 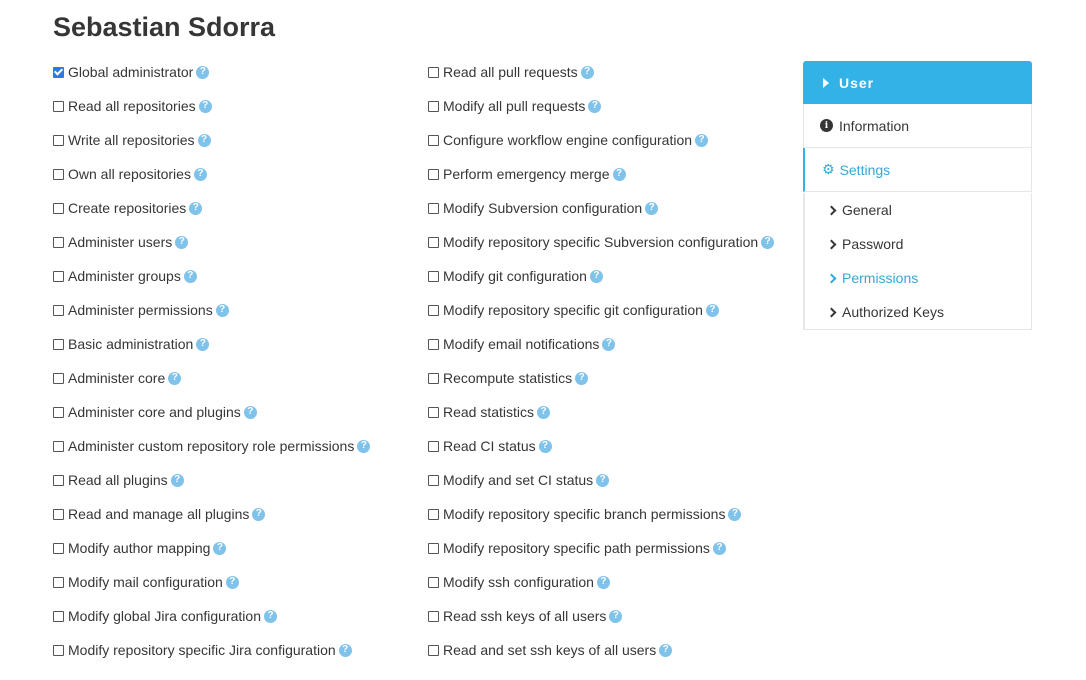 I want to click on permission-row: Perform emergency merge?, so click(x=613, y=174).